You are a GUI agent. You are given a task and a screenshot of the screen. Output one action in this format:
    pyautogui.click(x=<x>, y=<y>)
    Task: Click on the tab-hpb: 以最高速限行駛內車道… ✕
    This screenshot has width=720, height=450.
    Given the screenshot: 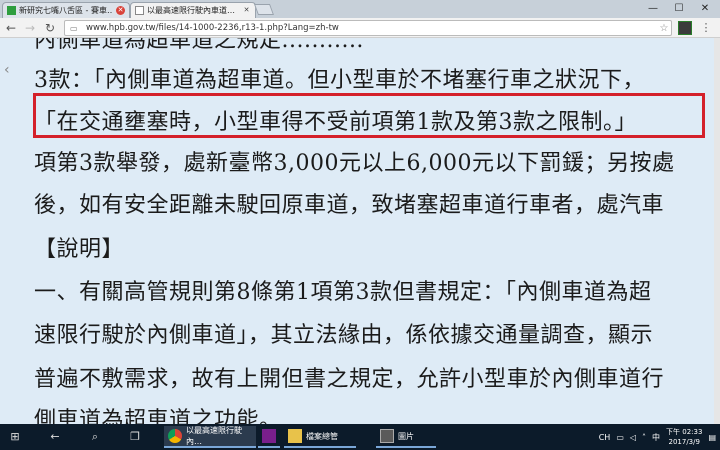 What is the action you would take?
    pyautogui.click(x=193, y=10)
    